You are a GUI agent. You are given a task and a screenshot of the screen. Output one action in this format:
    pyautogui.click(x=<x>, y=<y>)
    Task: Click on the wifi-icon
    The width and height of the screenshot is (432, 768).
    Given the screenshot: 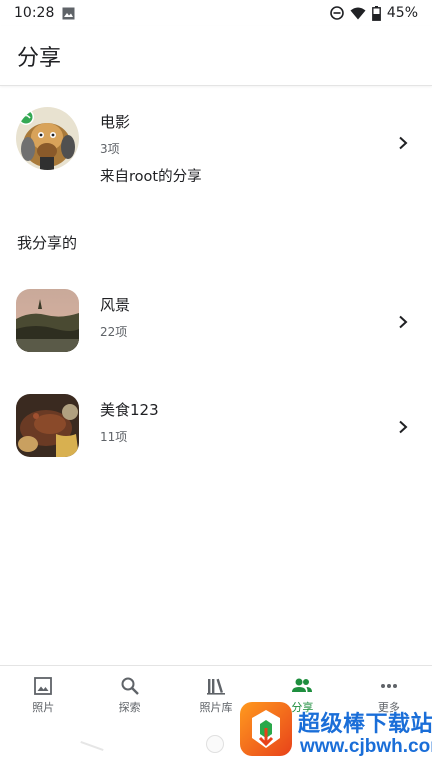 What is the action you would take?
    pyautogui.click(x=358, y=13)
    